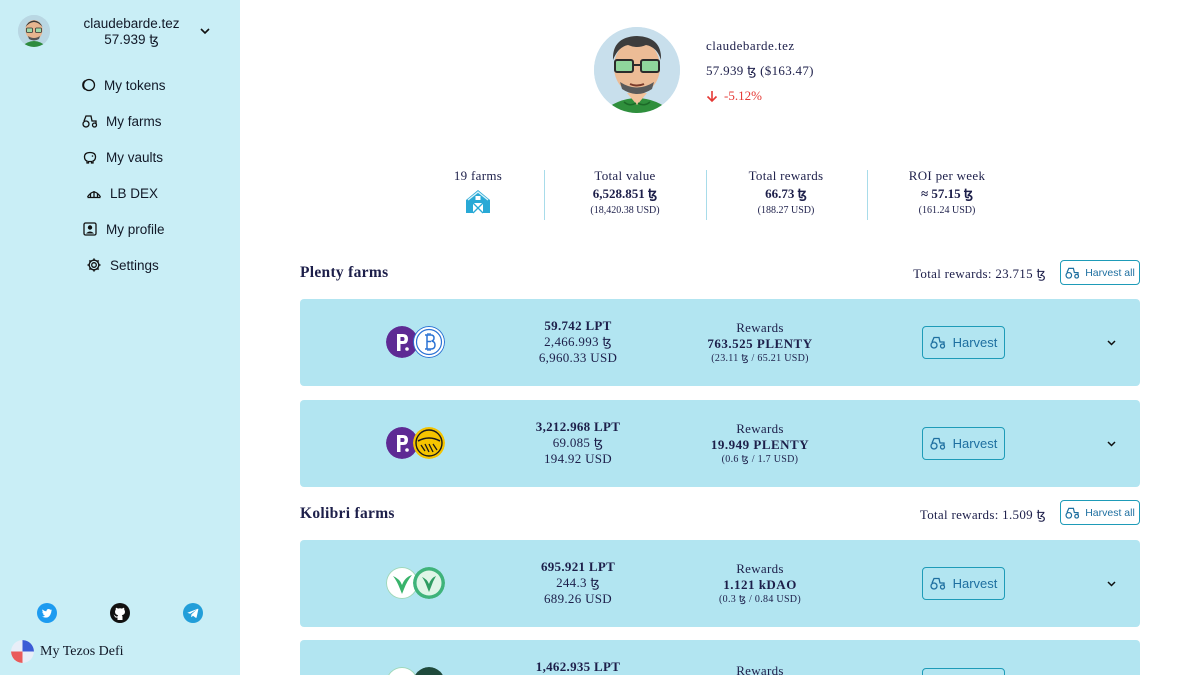 Image resolution: width=1200 pixels, height=675 pixels. What do you see at coordinates (89, 85) in the screenshot?
I see `coins-icon` at bounding box center [89, 85].